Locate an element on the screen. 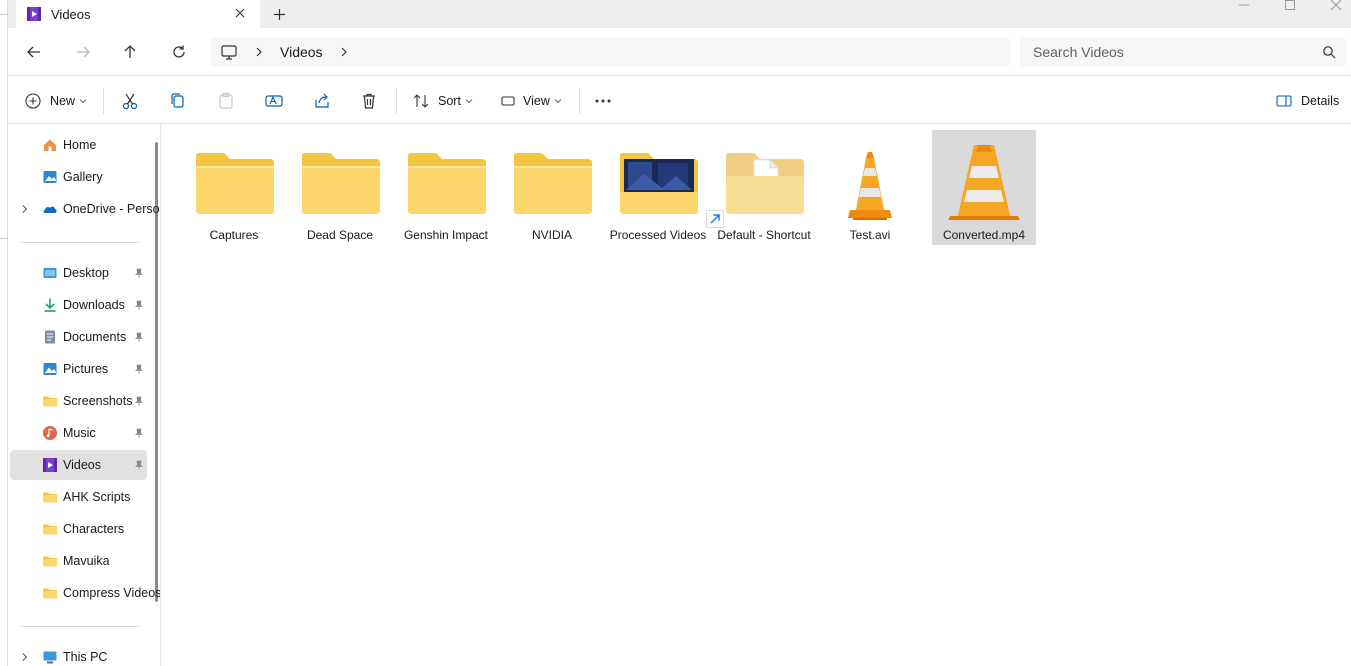 The width and height of the screenshot is (1351, 666). breadcrumb-videos: Videos is located at coordinates (301, 52).